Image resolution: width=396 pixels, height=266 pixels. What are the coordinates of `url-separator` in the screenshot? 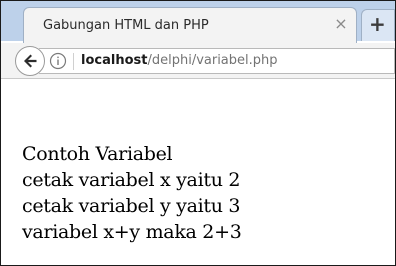 It's located at (73, 61).